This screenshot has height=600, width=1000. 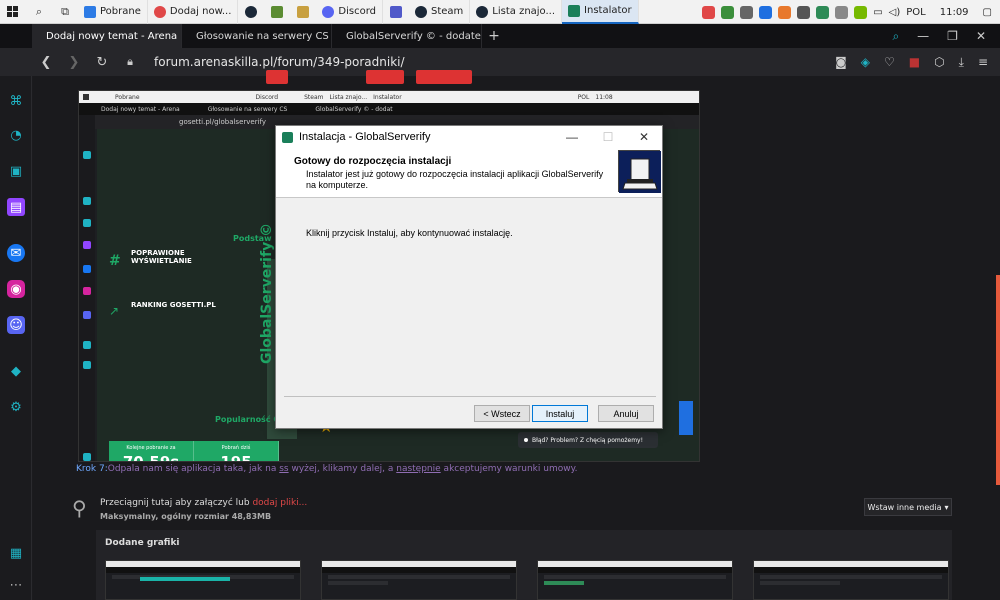 What do you see at coordinates (16, 553) in the screenshot?
I see `panel-icon: ▦` at bounding box center [16, 553].